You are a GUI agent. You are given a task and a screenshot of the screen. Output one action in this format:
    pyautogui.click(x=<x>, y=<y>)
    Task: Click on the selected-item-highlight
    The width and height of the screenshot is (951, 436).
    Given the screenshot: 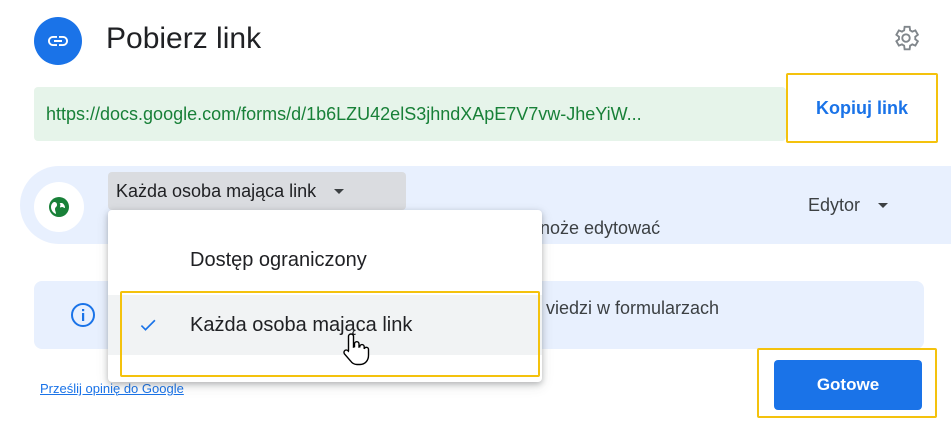 What is the action you would take?
    pyautogui.click(x=330, y=334)
    